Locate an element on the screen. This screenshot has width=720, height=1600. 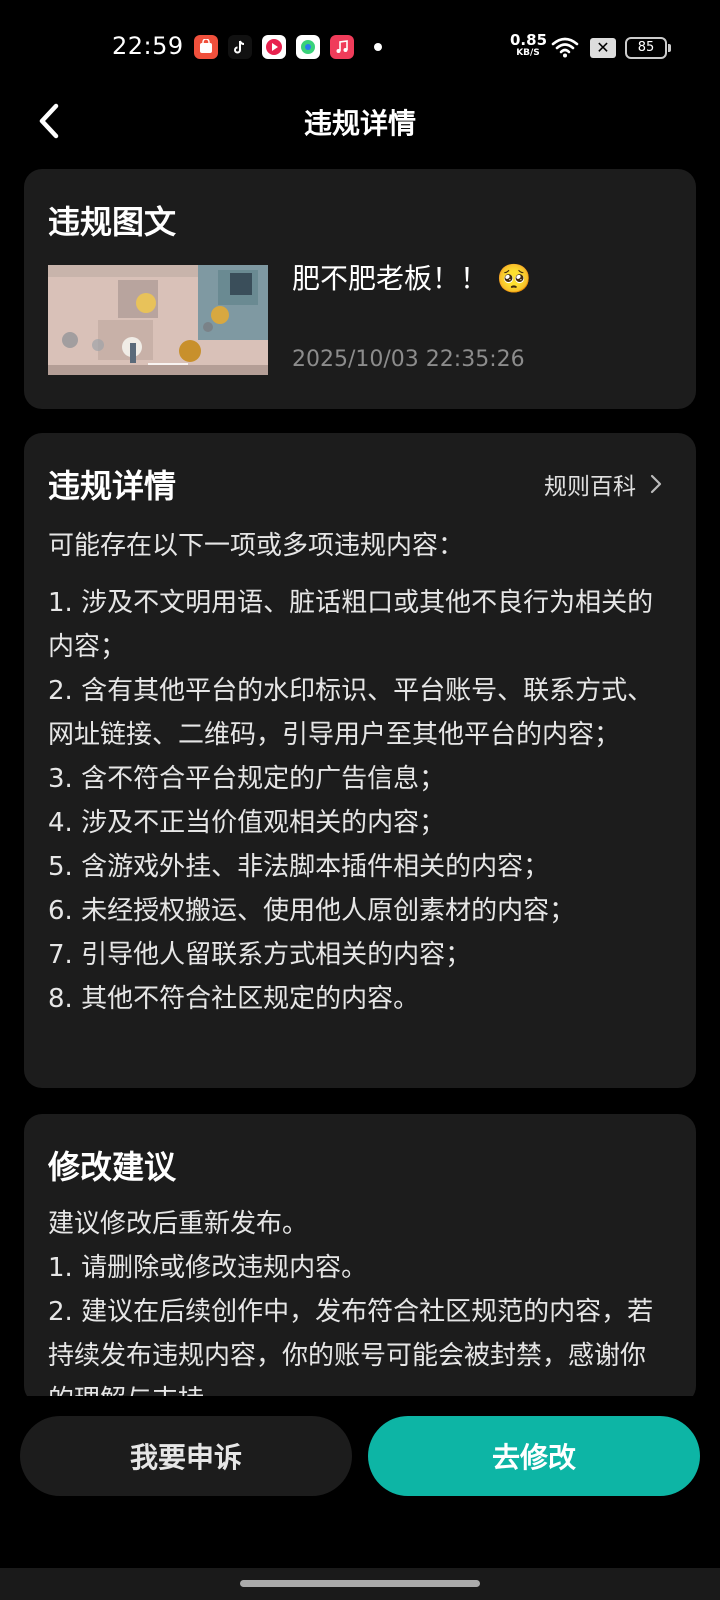
violating-post-title: 违规图文 is located at coordinates (112, 222).